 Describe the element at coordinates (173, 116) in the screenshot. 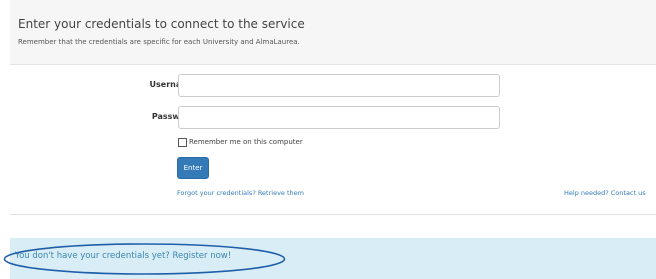

I see `password-label: Password` at that location.